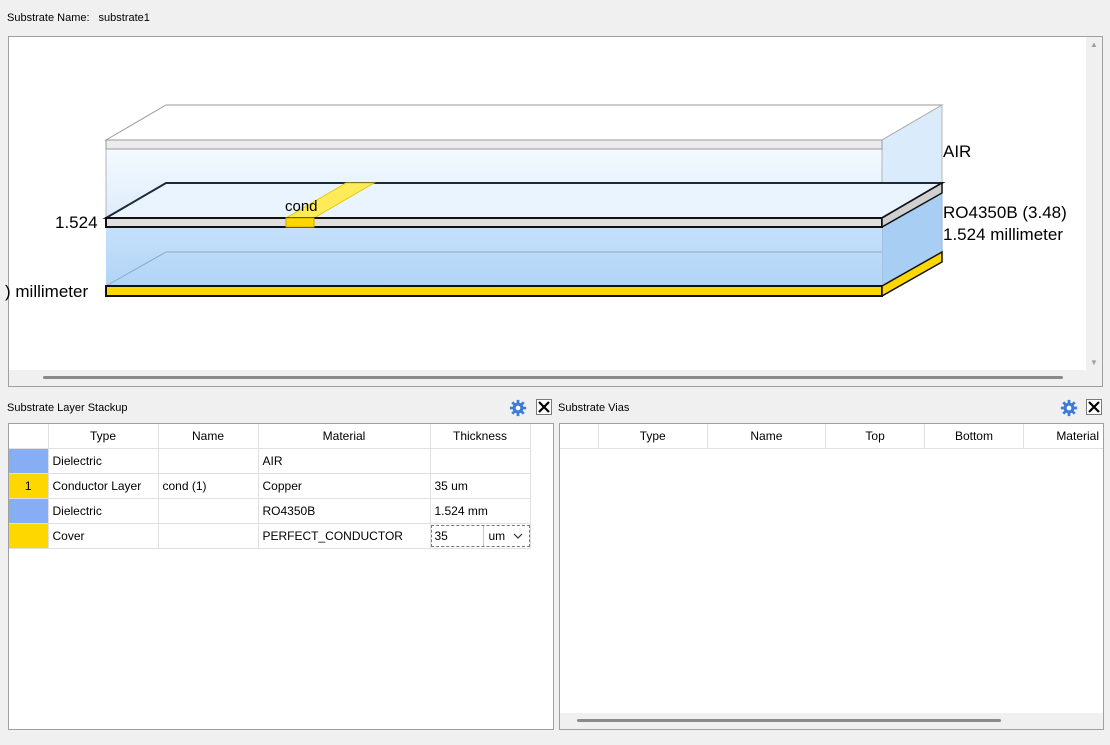 The image size is (1110, 745). Describe the element at coordinates (518, 536) in the screenshot. I see `chevron-down-icon` at that location.